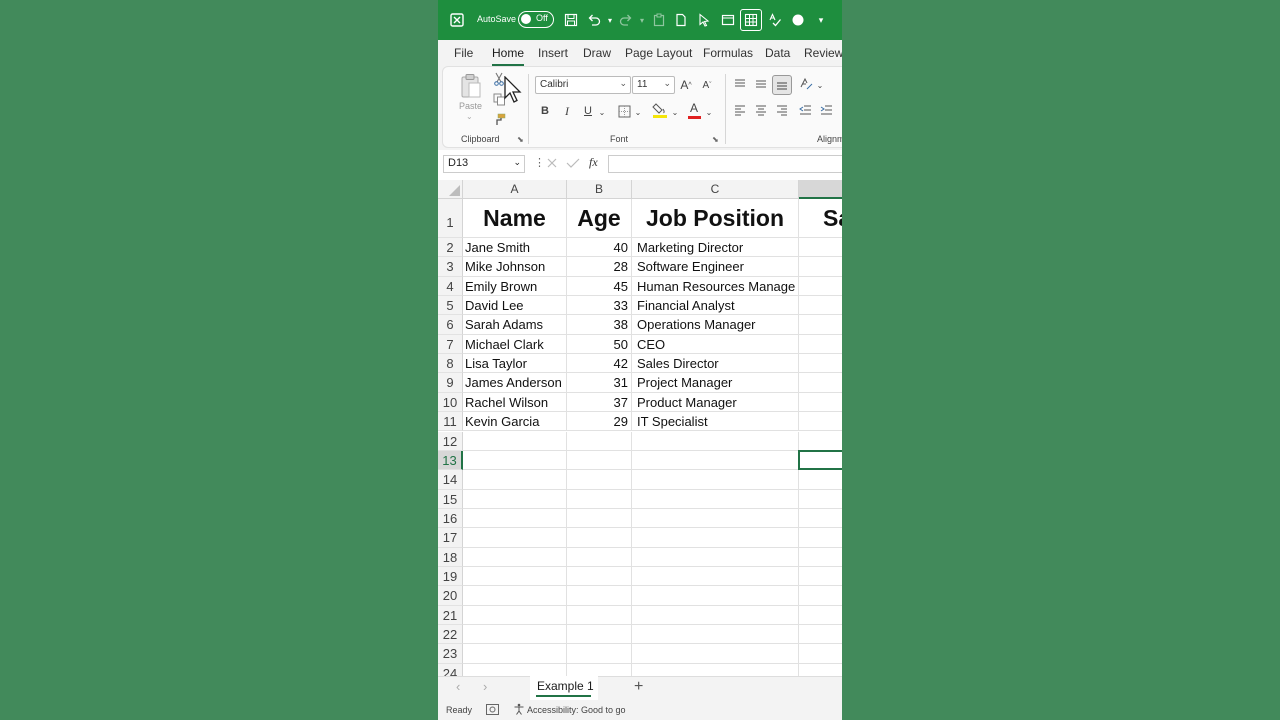 This screenshot has width=1280, height=720. Describe the element at coordinates (715, 248) in the screenshot. I see `job-position-cell: Marketing Director` at that location.